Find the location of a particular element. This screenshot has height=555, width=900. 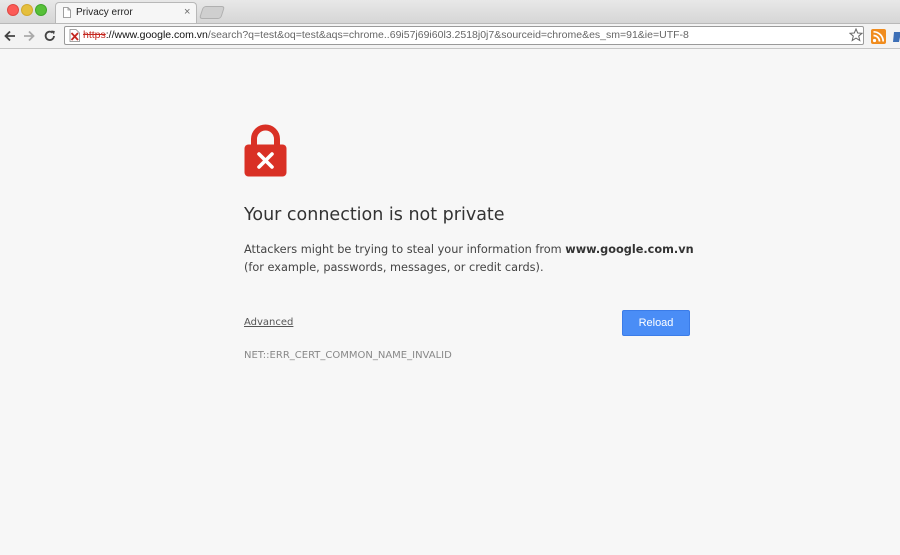

tab-title: Privacy error is located at coordinates (104, 12).